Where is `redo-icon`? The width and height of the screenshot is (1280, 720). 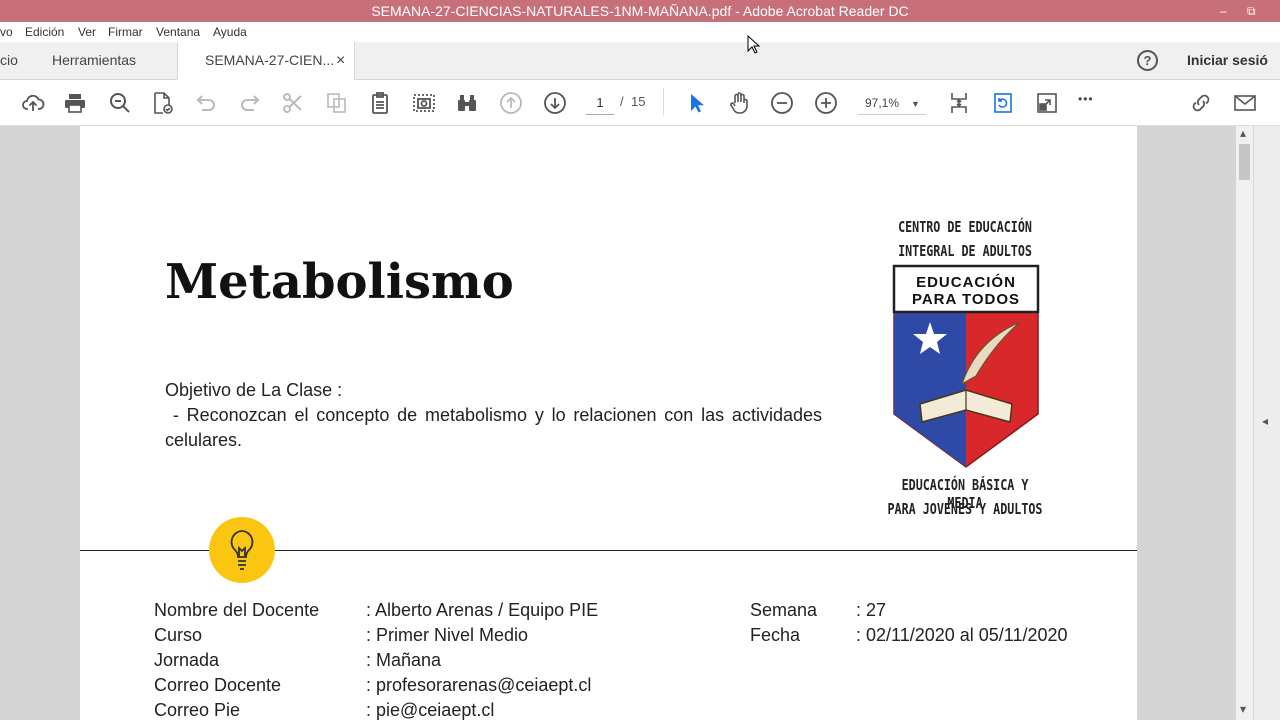 redo-icon is located at coordinates (250, 103).